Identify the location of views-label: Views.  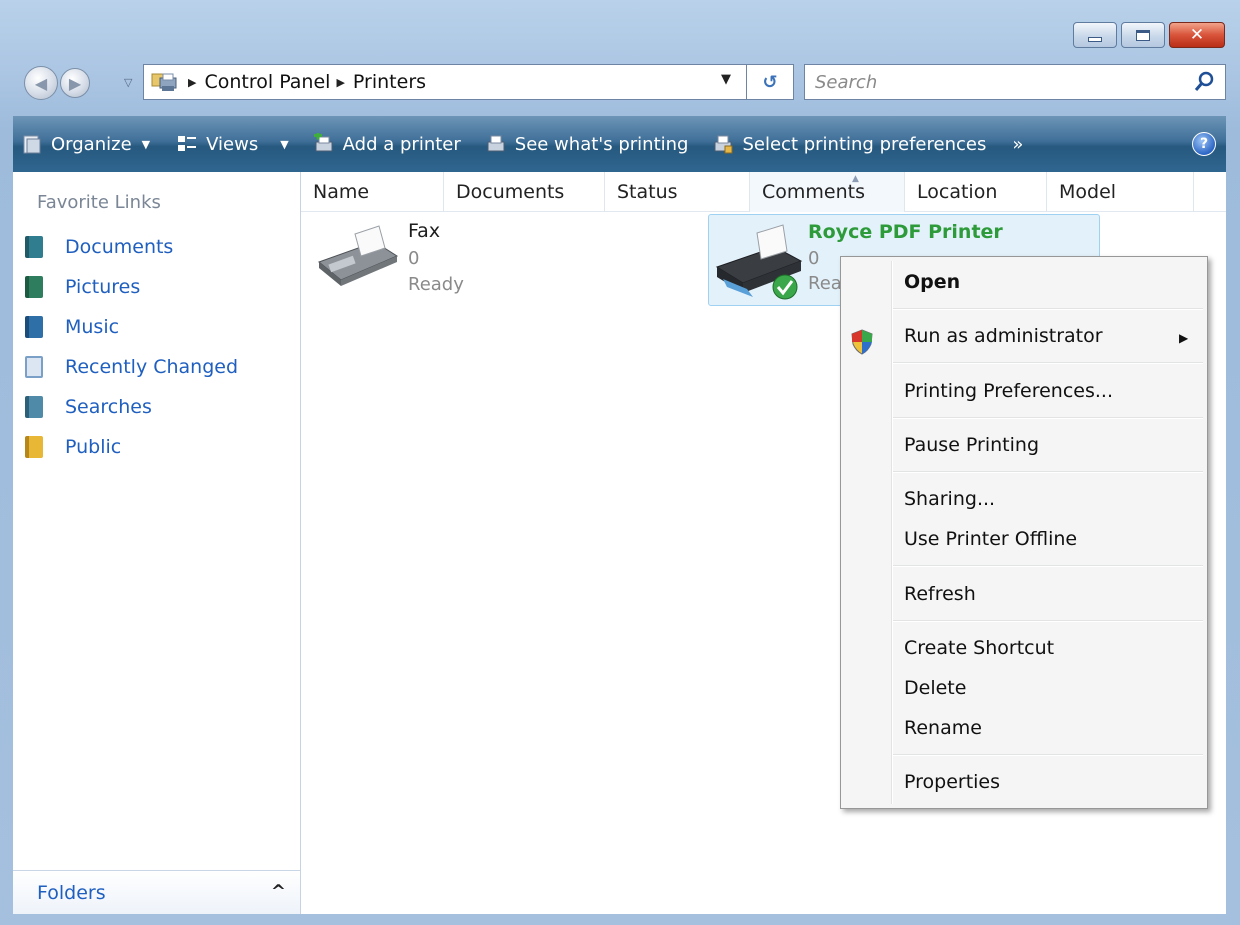
(232, 144).